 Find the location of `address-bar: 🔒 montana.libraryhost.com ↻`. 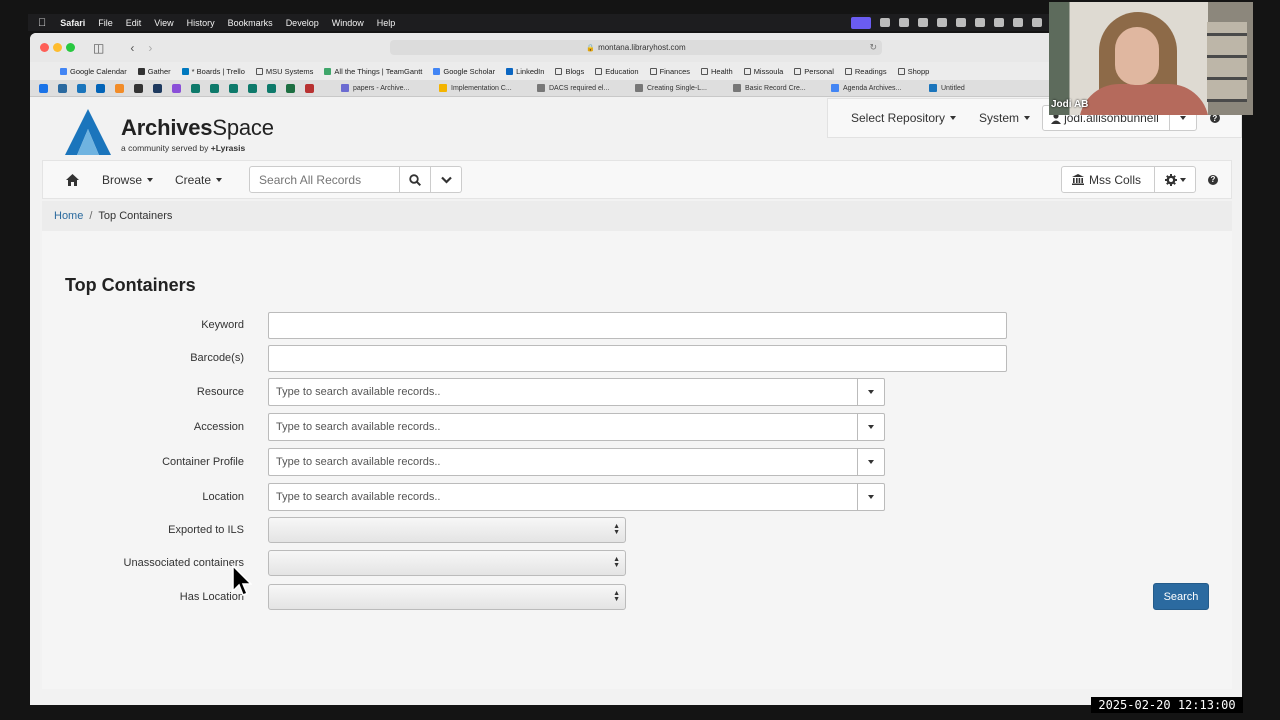

address-bar: 🔒 montana.libraryhost.com ↻ is located at coordinates (636, 47).